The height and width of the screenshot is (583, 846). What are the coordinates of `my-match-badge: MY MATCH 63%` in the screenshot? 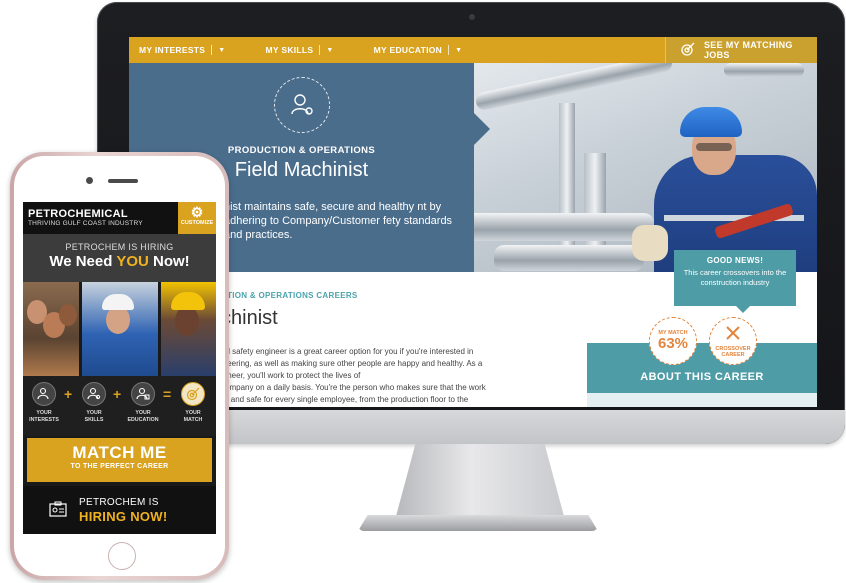 It's located at (673, 341).